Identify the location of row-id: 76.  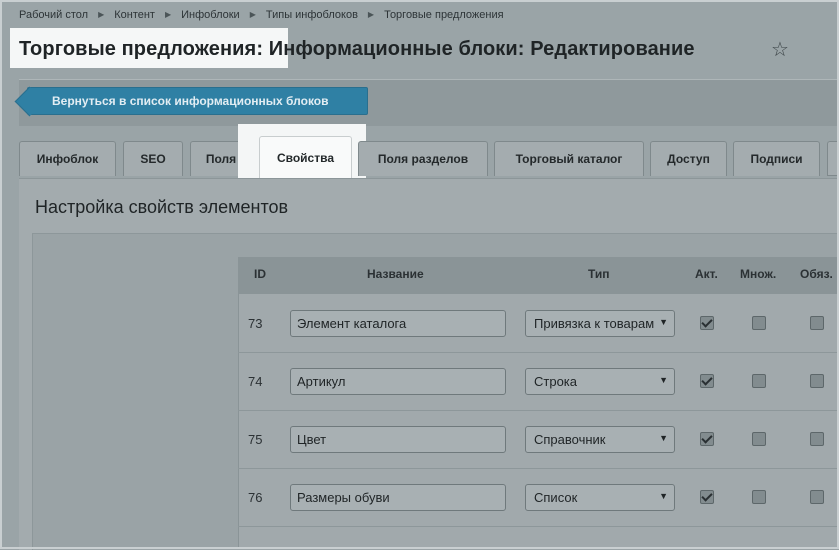
(255, 497).